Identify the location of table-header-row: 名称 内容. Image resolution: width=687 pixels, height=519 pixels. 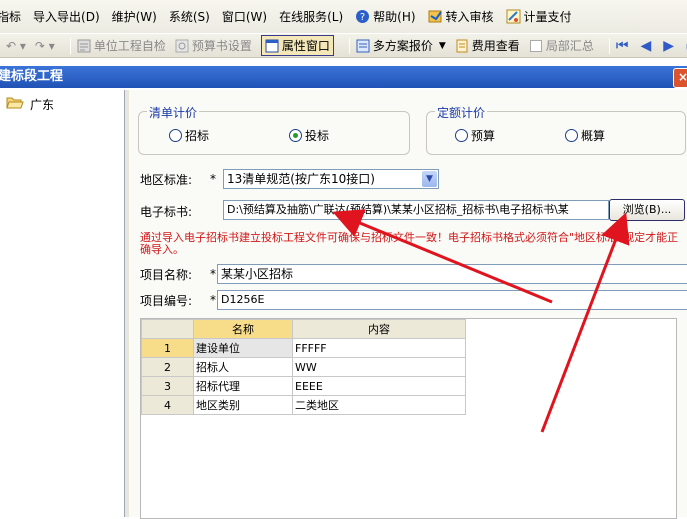
(303, 329).